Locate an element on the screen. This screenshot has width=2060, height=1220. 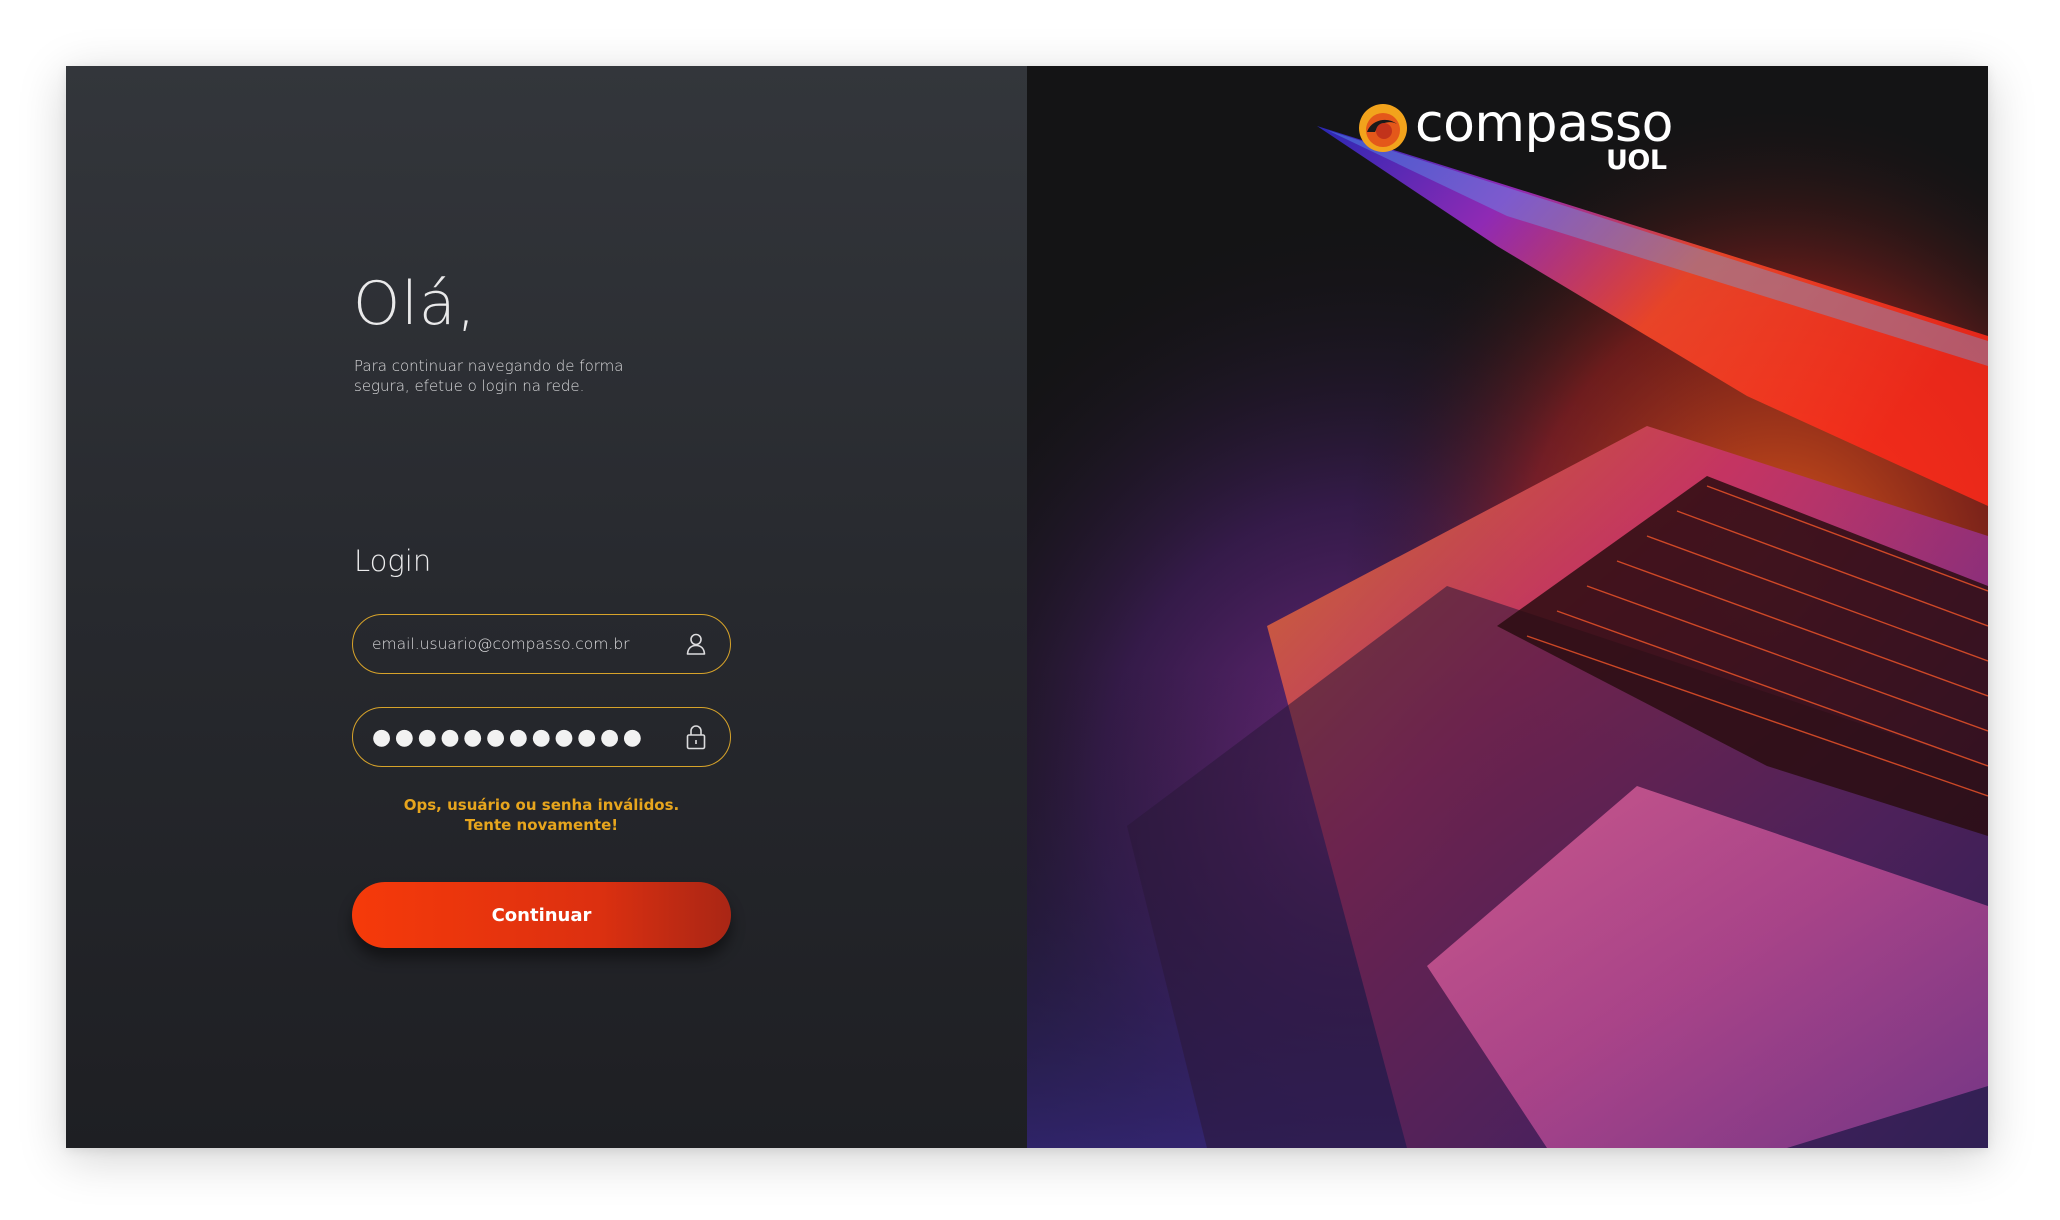
continue-button: Continuar is located at coordinates (541, 915).